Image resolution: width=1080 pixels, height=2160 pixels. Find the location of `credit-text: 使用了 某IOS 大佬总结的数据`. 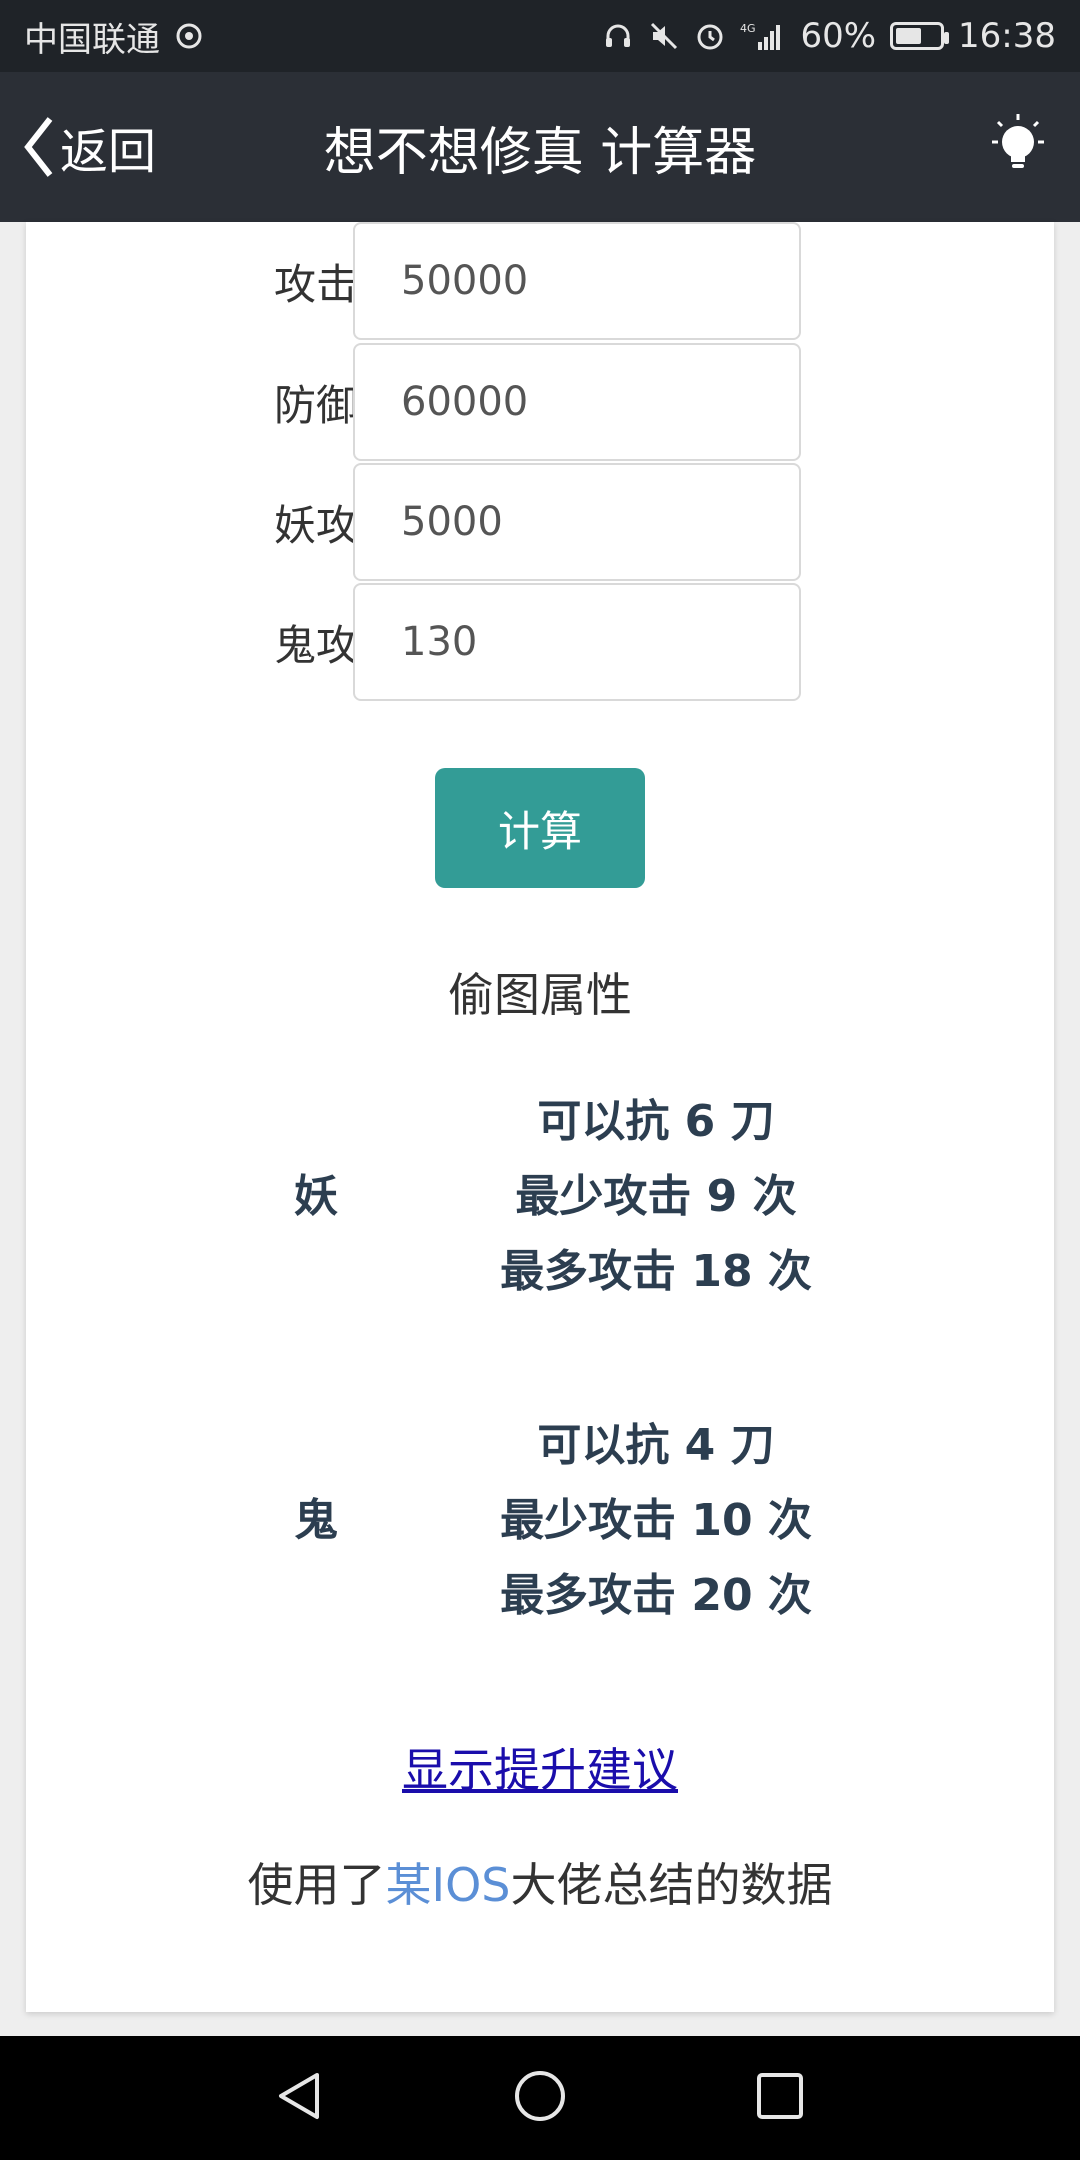

credit-text: 使用了 某IOS 大佬总结的数据 is located at coordinates (540, 1882).